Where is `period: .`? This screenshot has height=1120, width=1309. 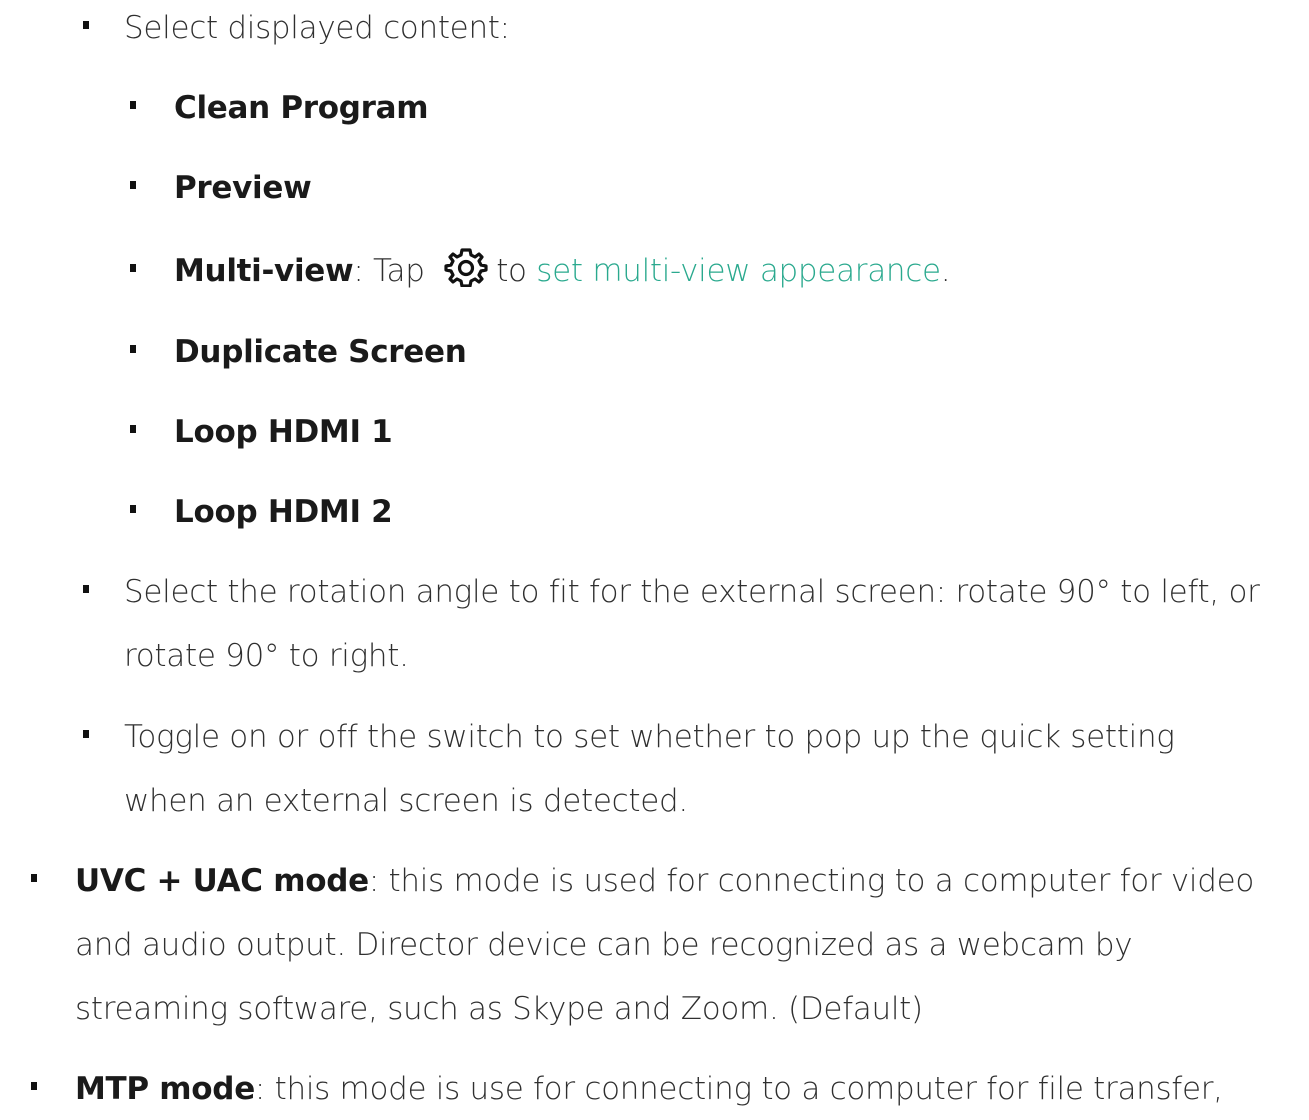
period: . is located at coordinates (945, 271).